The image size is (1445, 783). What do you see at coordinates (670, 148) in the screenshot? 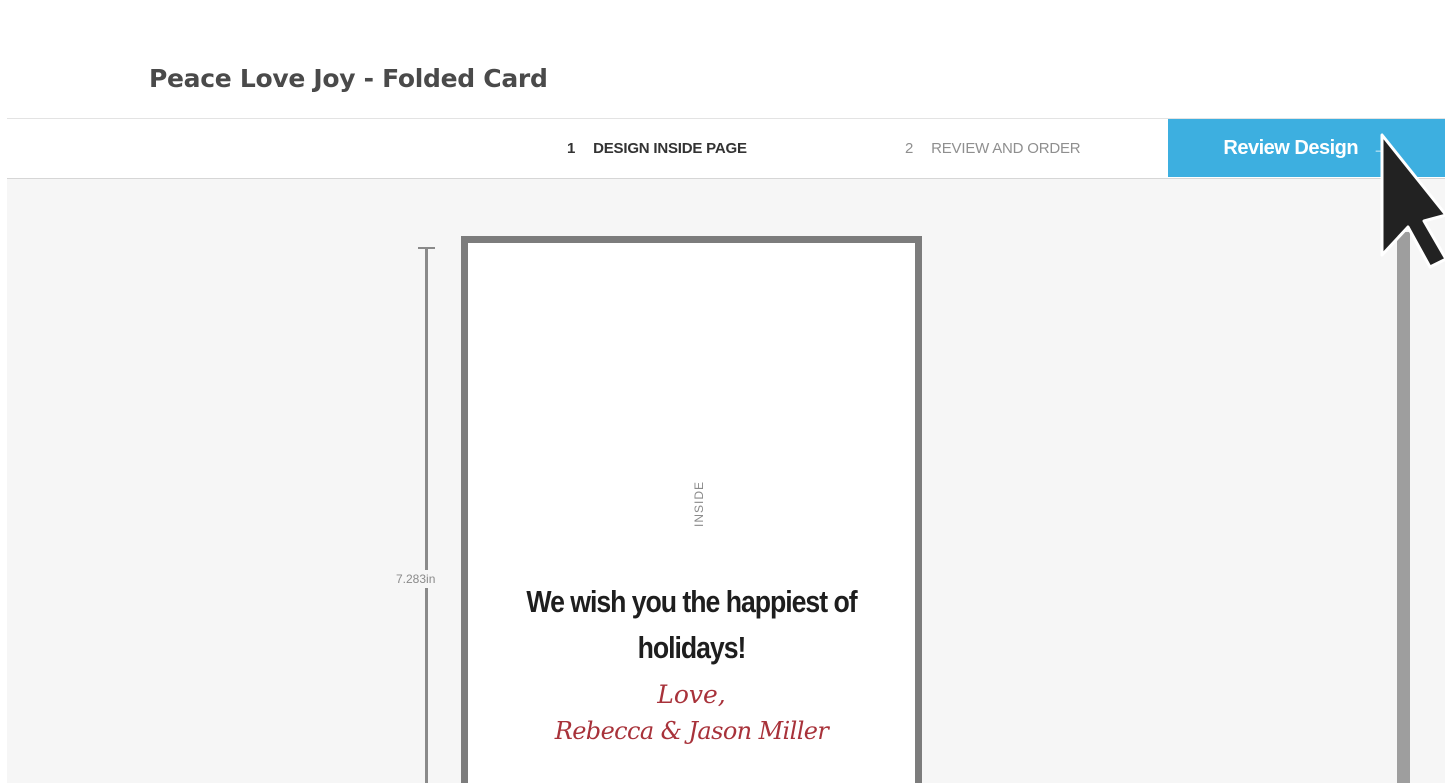
I see `step-label: DESIGN INSIDE PAGE` at bounding box center [670, 148].